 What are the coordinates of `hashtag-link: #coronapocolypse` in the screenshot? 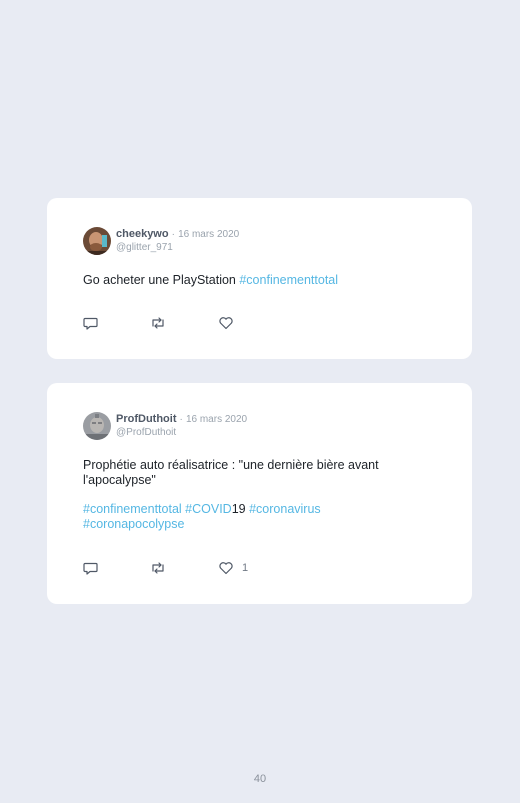 It's located at (133, 524).